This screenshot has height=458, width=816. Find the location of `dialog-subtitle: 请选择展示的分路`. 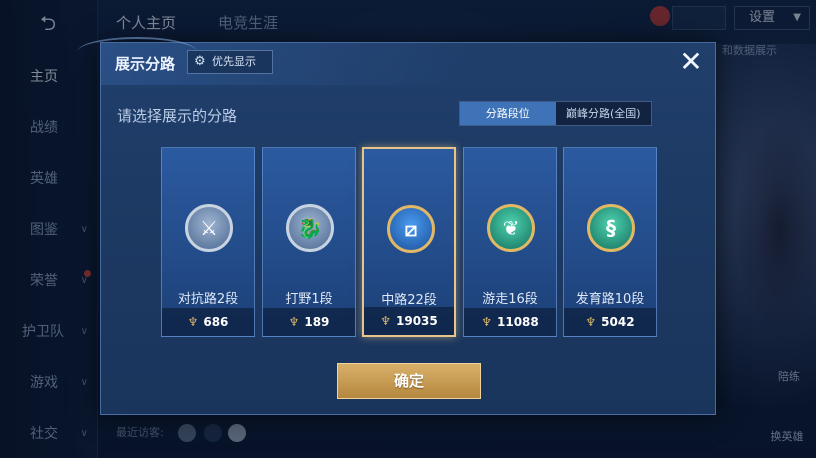

dialog-subtitle: 请选择展示的分路 is located at coordinates (177, 116).